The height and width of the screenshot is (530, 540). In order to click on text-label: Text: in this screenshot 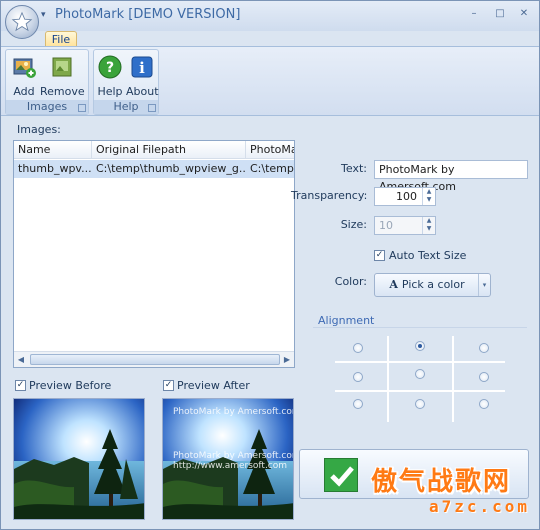, I will do `click(354, 168)`.